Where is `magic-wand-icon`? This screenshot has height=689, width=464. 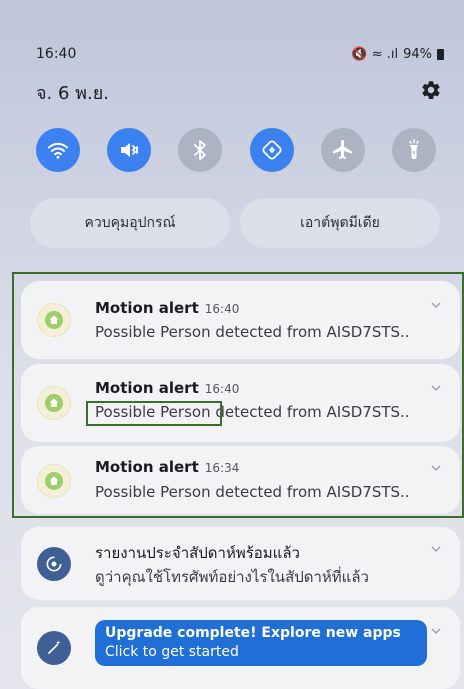 magic-wand-icon is located at coordinates (54, 647).